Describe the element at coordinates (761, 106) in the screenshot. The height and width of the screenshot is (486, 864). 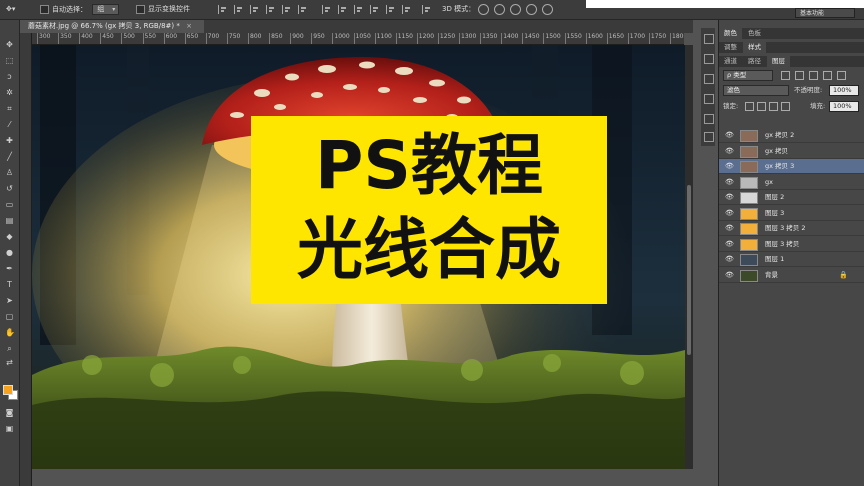
I see `lock-pixels-icon` at that location.